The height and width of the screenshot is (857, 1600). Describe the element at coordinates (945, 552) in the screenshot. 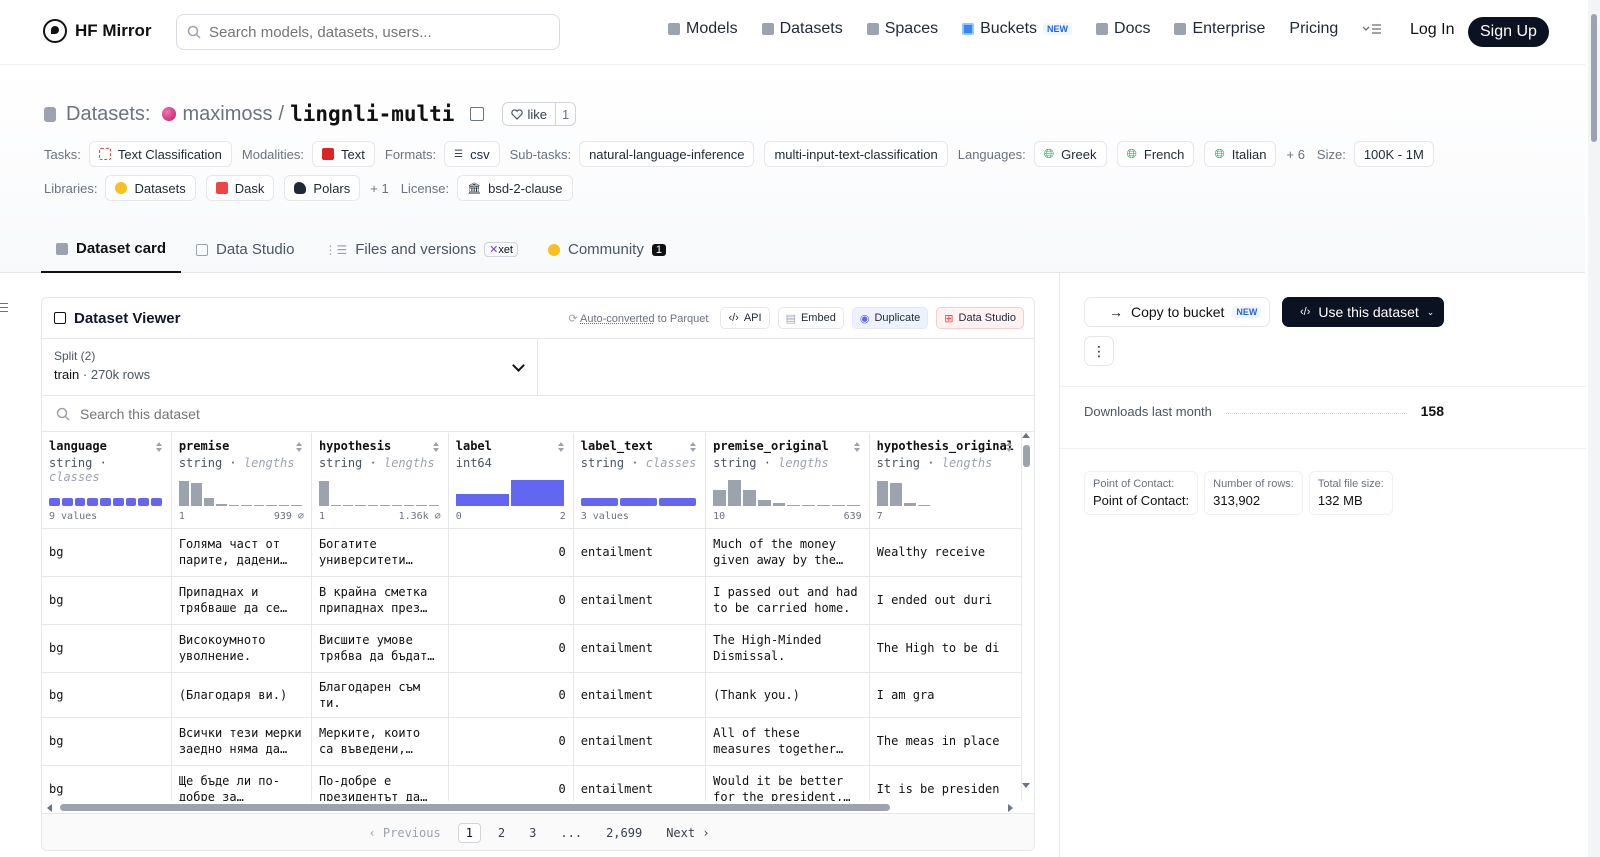

I see `table-cell: Wealthy receive` at that location.